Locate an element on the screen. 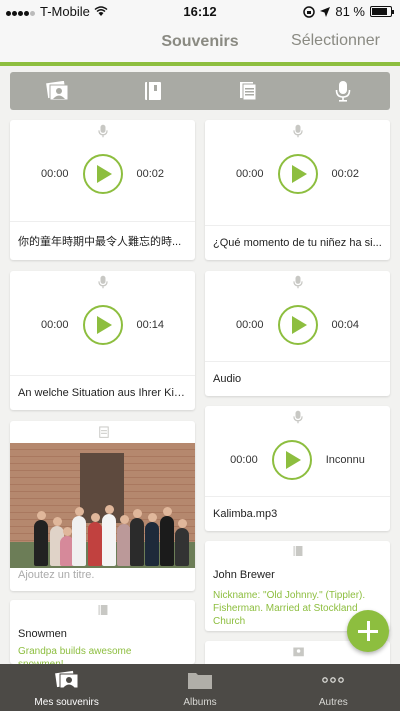 This screenshot has height=711, width=400. photo-filter-button is located at coordinates (57, 91).